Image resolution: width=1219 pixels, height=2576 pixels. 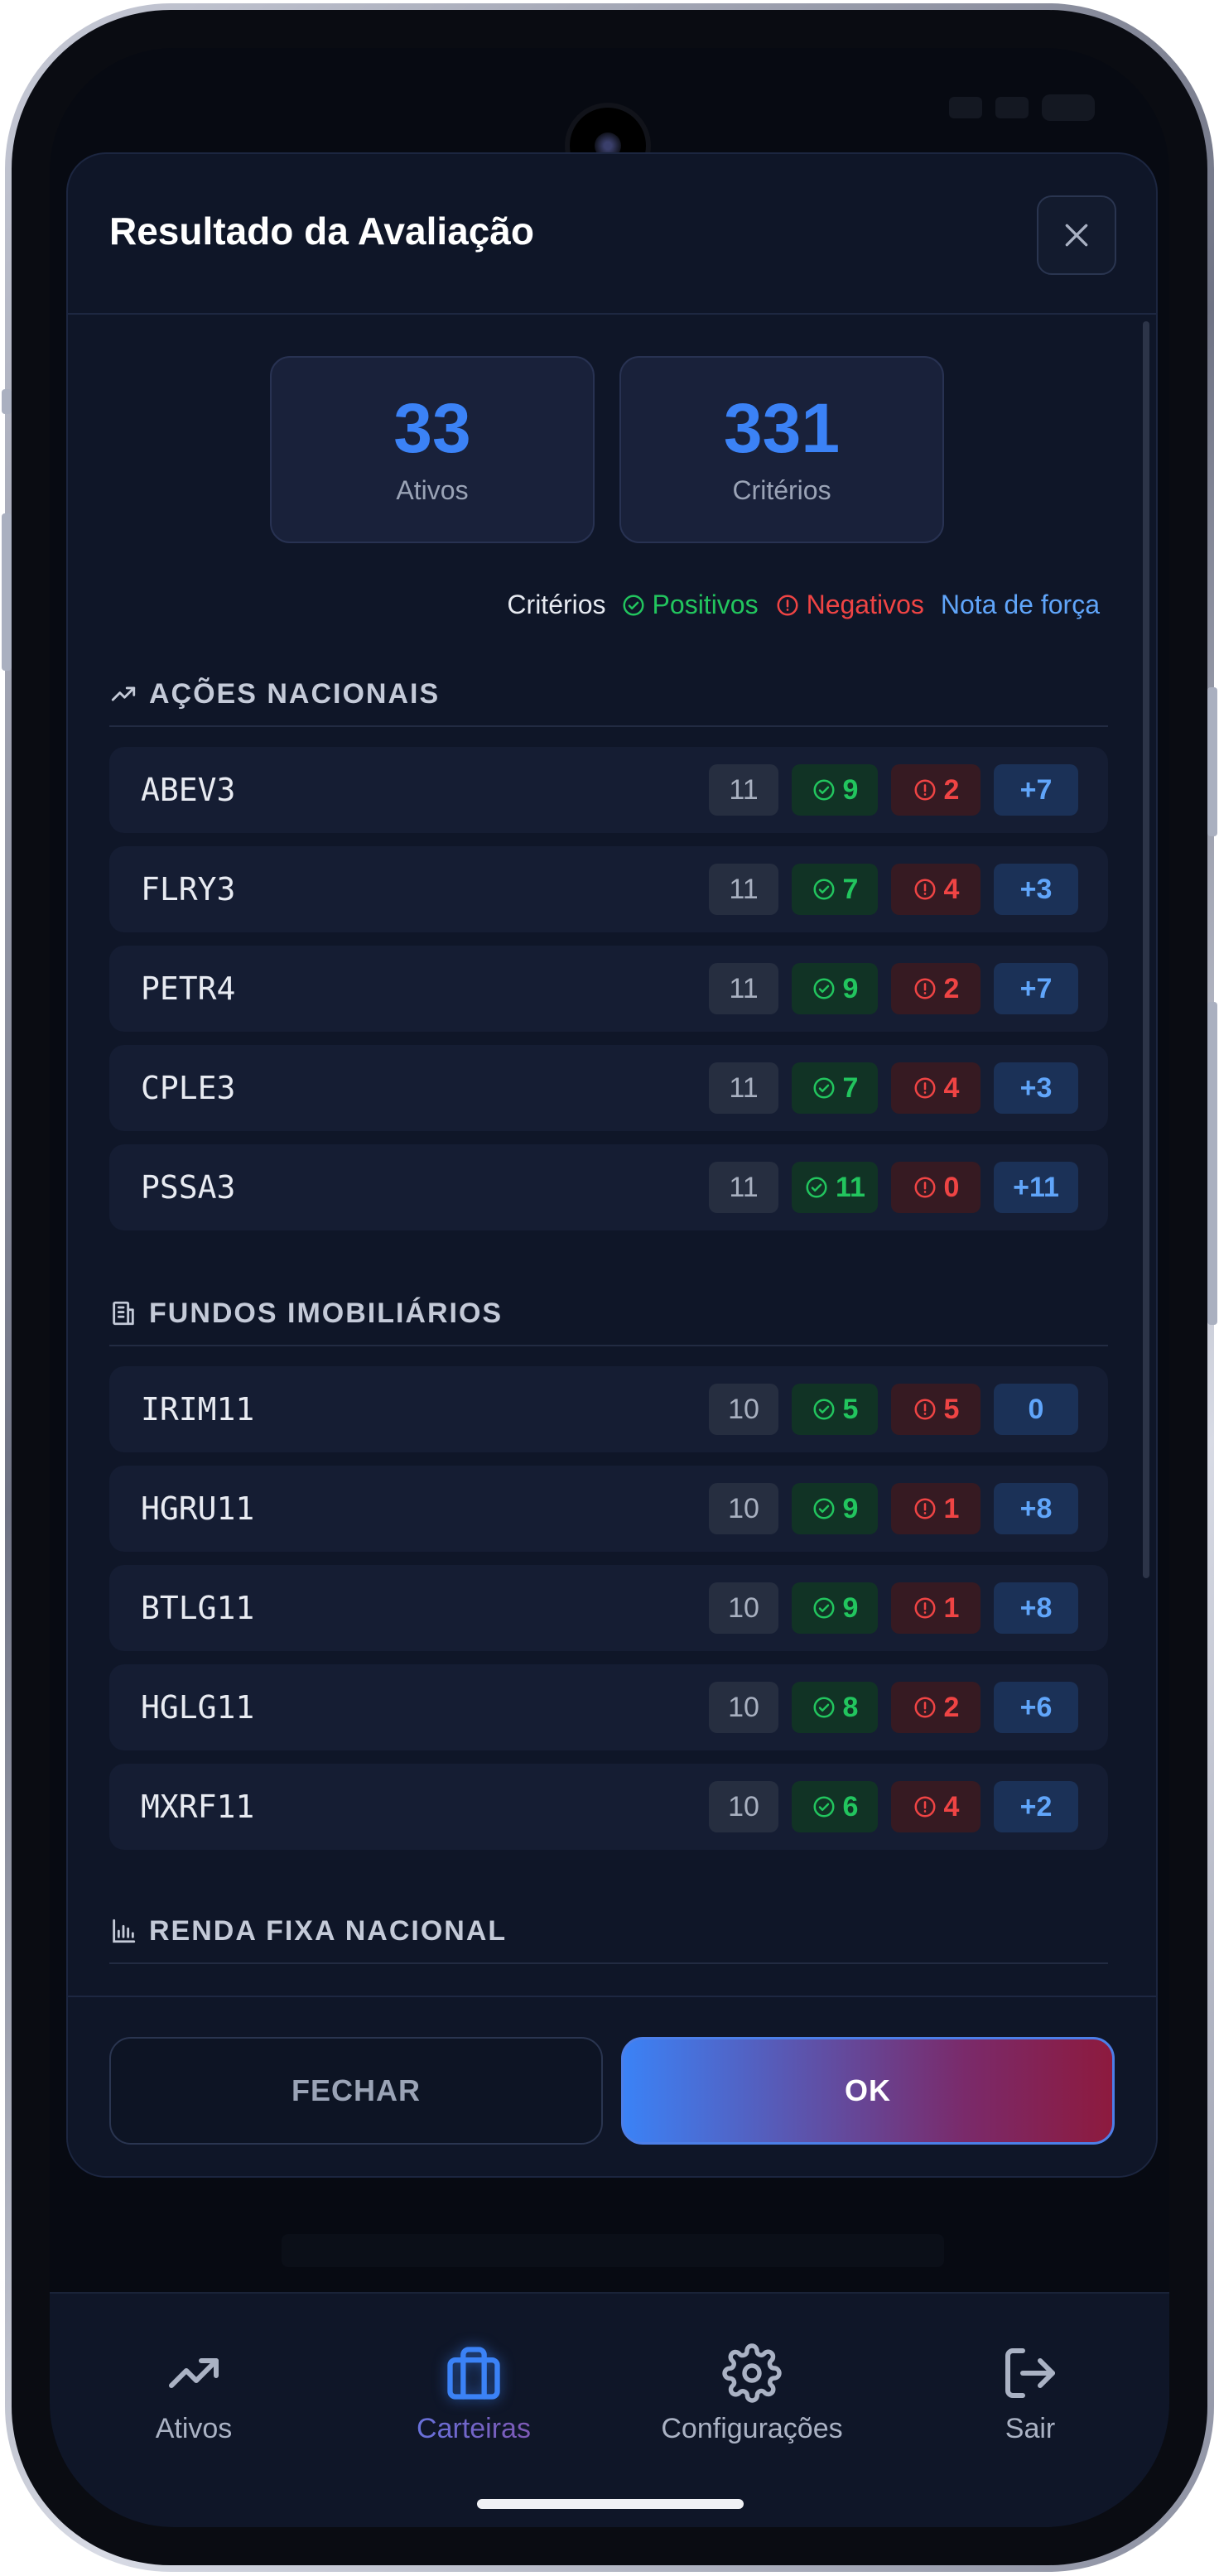 I want to click on asset-ticker: IRIM11, so click(x=198, y=1409).